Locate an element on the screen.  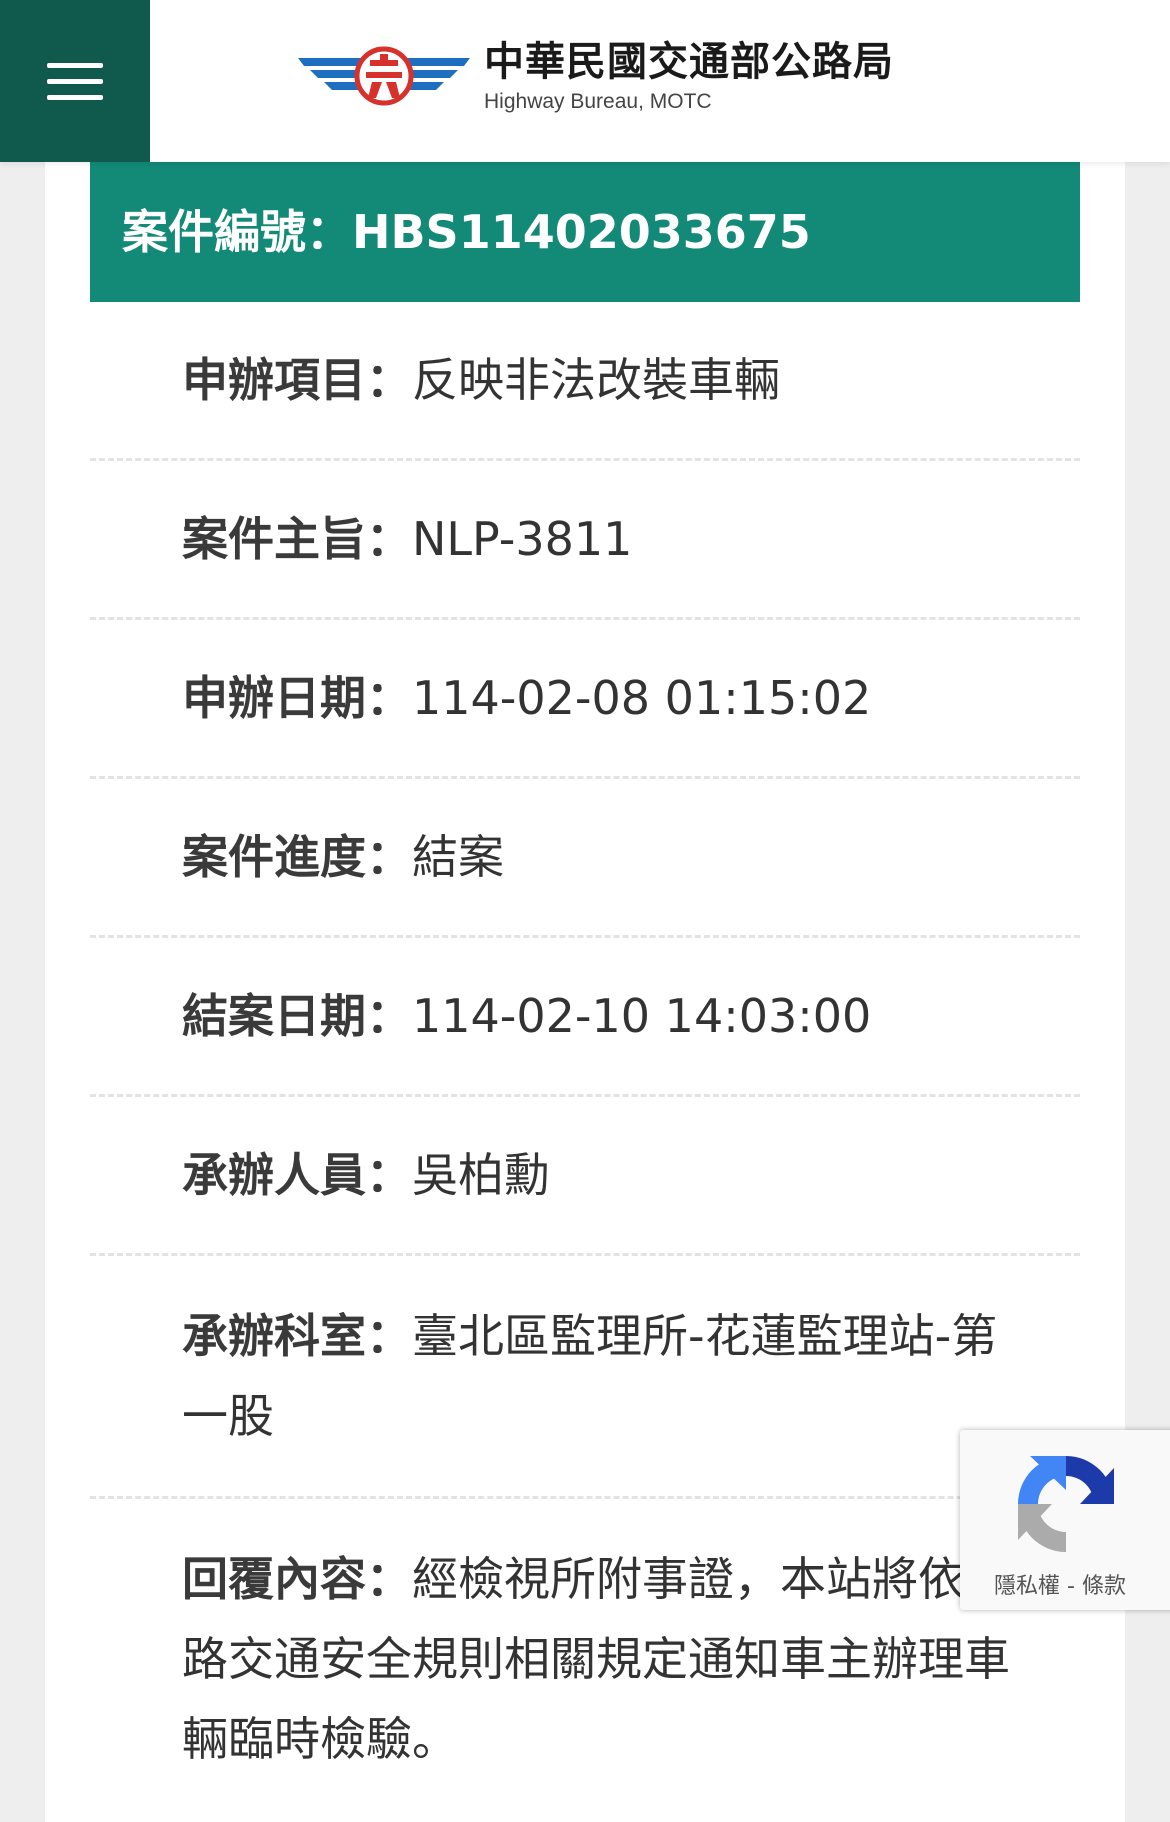
field-row-handling-office: 承辦科室：臺北區監理所-花蓮監理站-第一股 is located at coordinates (585, 1377).